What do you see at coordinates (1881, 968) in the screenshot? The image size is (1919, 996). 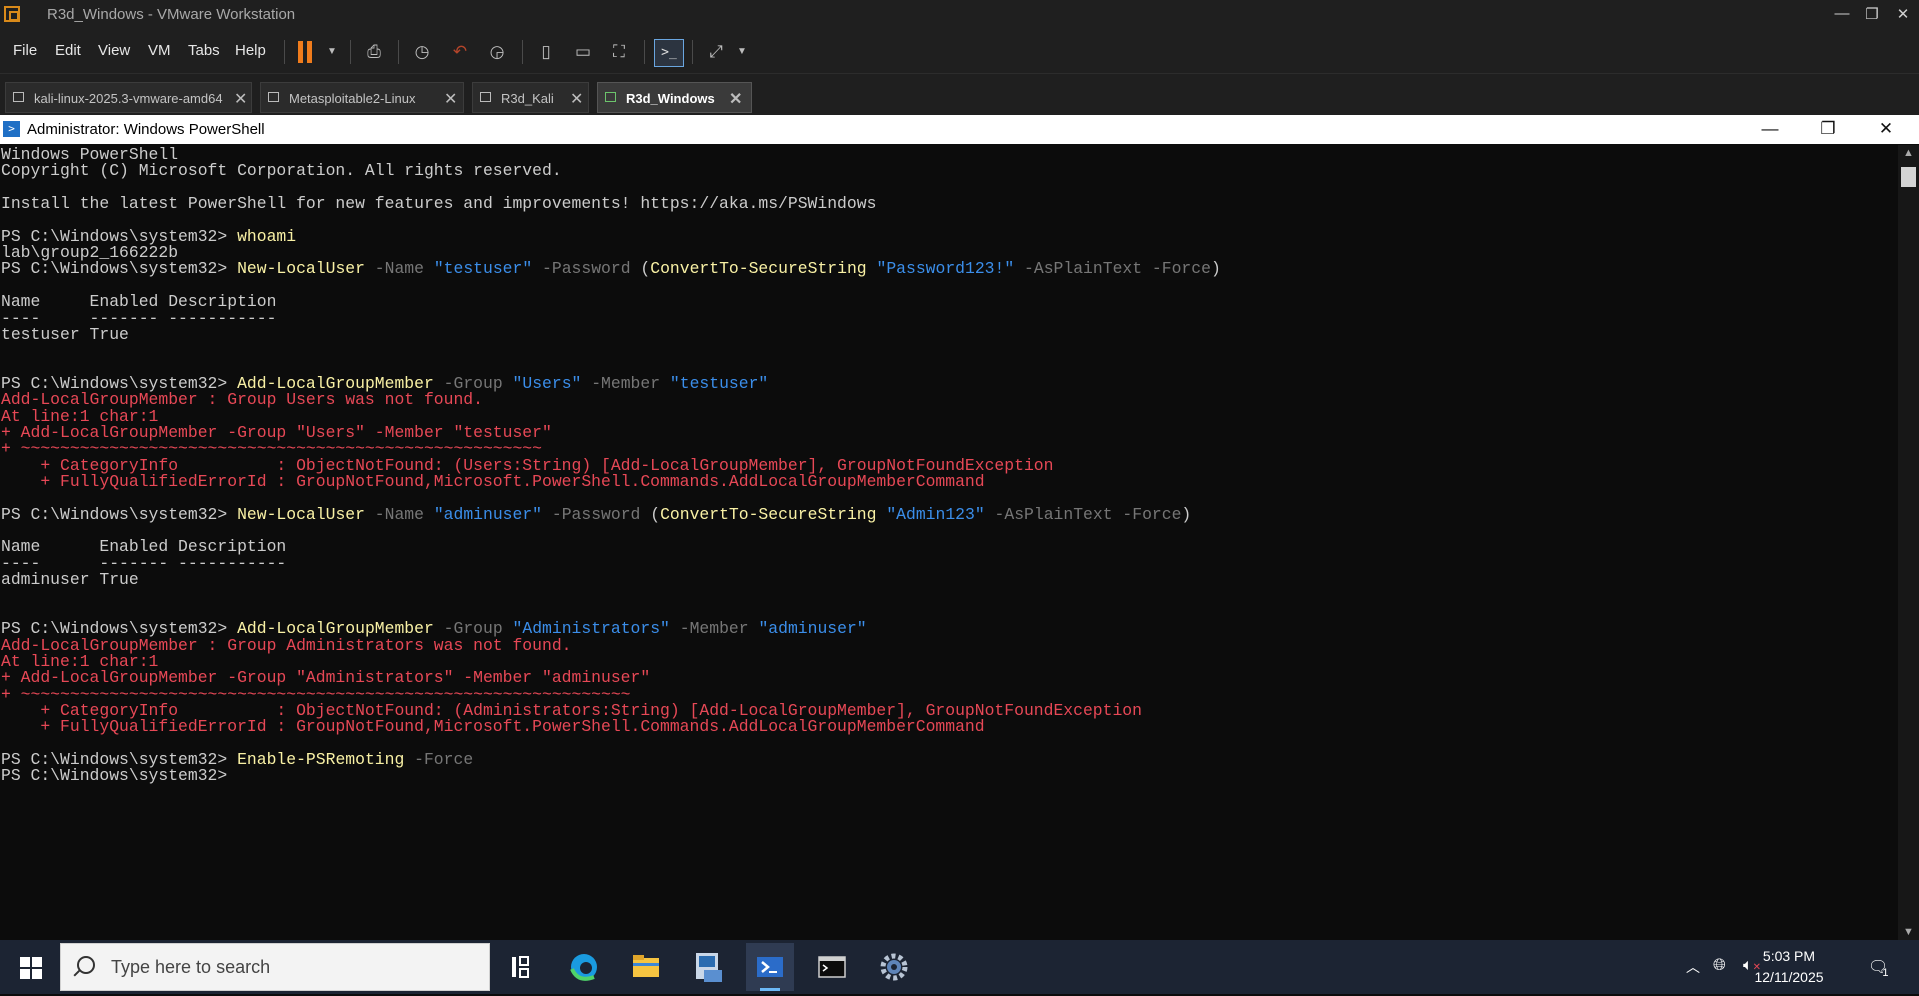 I see `notification-center-icon: 🗨︎1` at bounding box center [1881, 968].